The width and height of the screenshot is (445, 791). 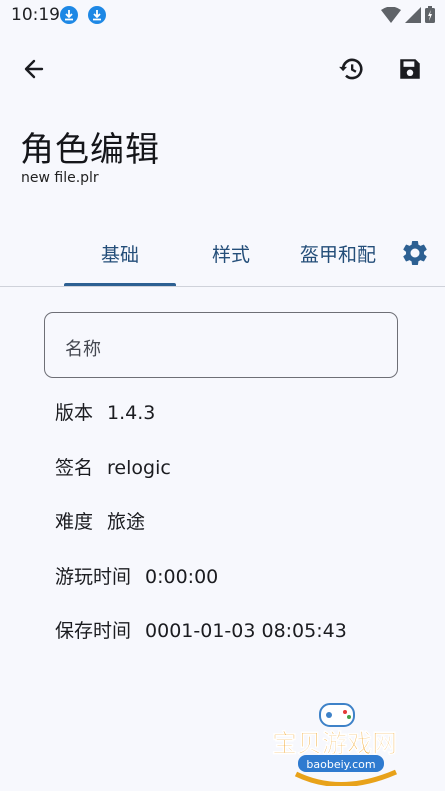 What do you see at coordinates (413, 14) in the screenshot?
I see `signal-icon` at bounding box center [413, 14].